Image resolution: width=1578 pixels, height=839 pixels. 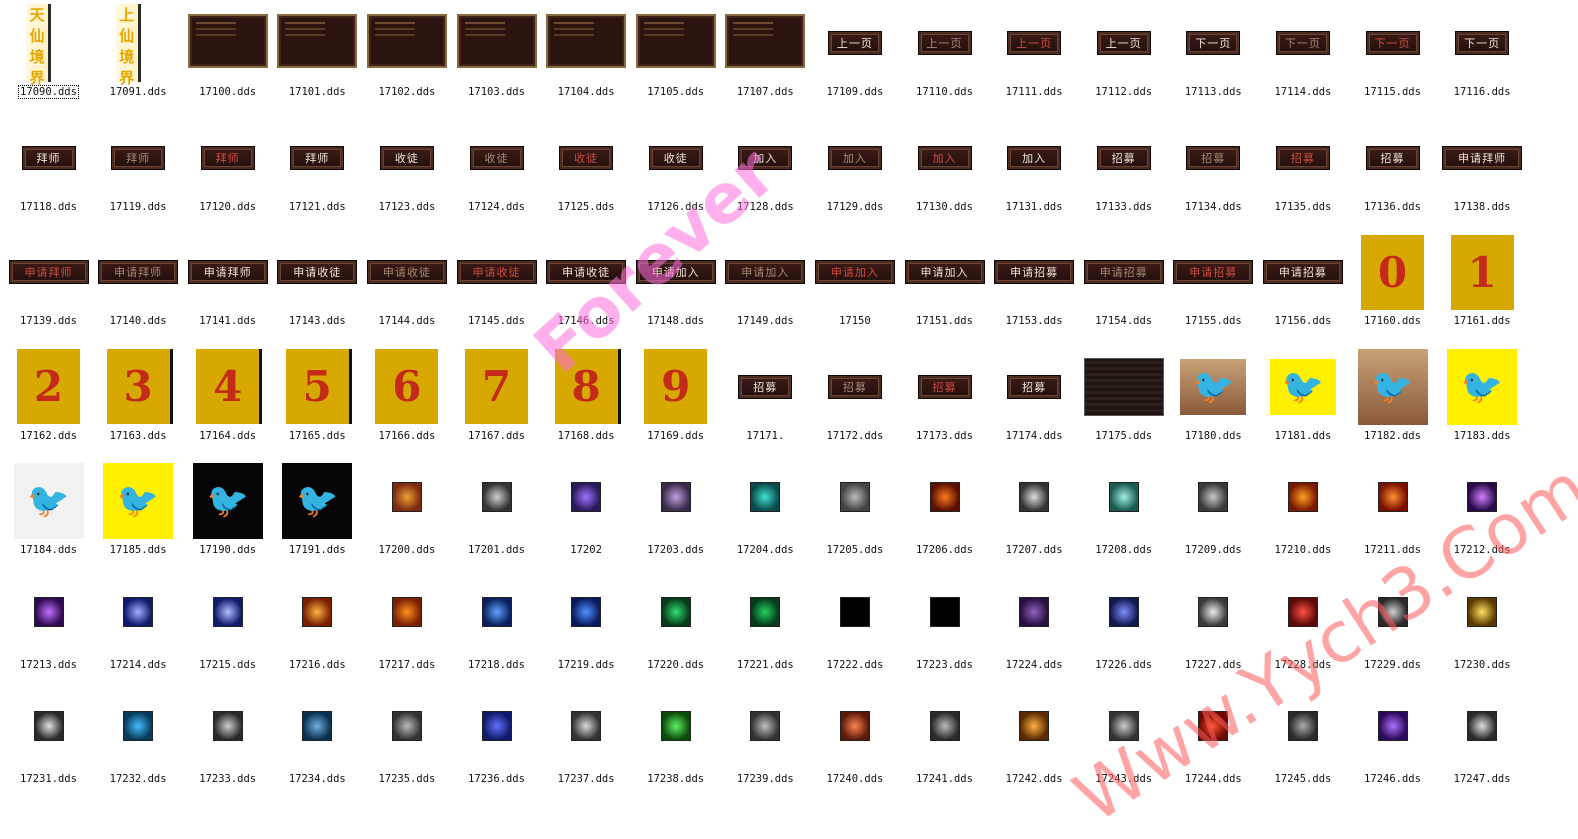 What do you see at coordinates (1034, 517) in the screenshot?
I see `file-item: 17207.dds` at bounding box center [1034, 517].